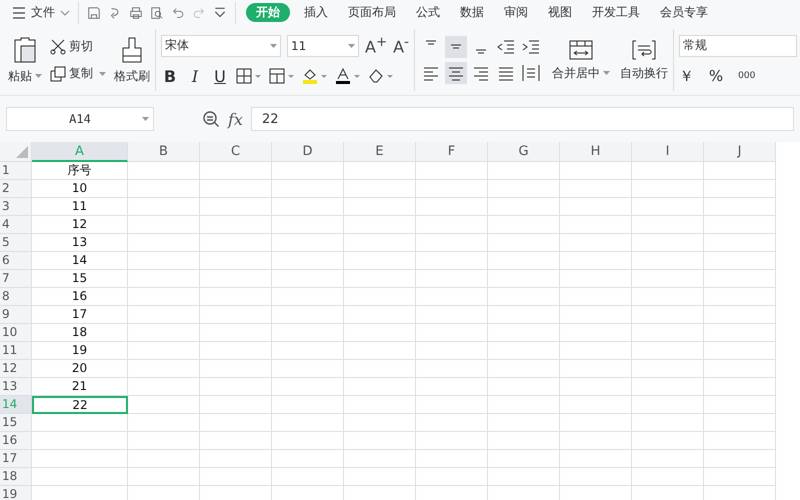  I want to click on column-header: D, so click(308, 152).